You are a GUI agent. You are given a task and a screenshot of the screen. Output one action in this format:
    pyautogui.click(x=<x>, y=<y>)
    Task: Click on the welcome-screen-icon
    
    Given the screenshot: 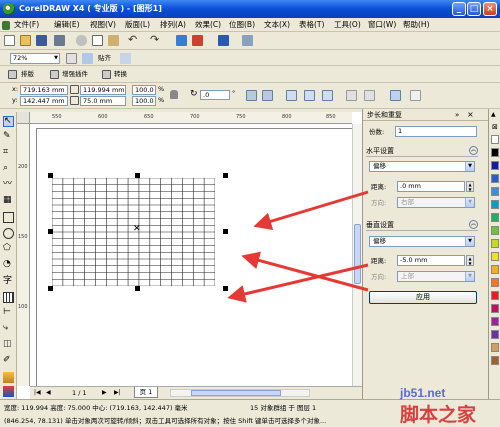 What is the action you would take?
    pyautogui.click(x=247, y=40)
    